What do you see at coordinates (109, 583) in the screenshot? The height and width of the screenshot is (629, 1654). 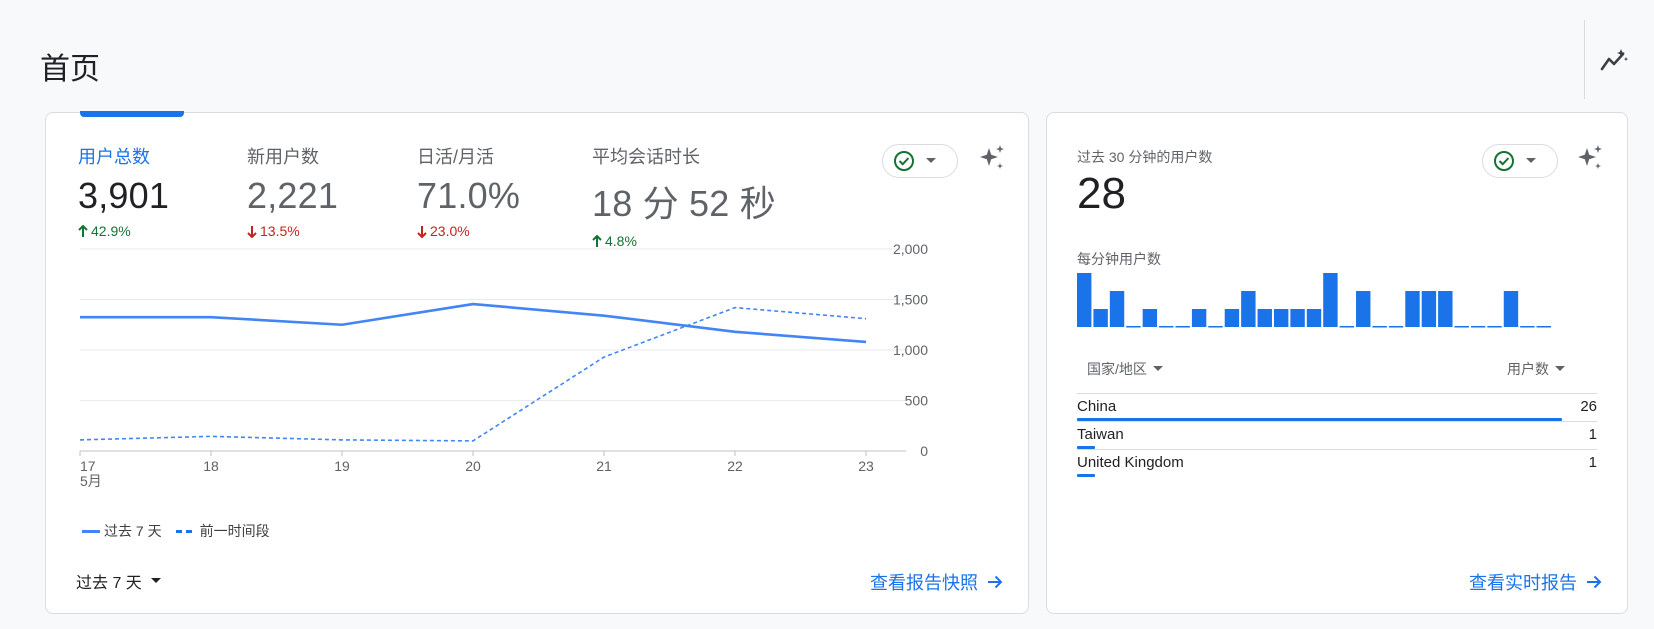 I see `date-range-label: 过去 7 天` at bounding box center [109, 583].